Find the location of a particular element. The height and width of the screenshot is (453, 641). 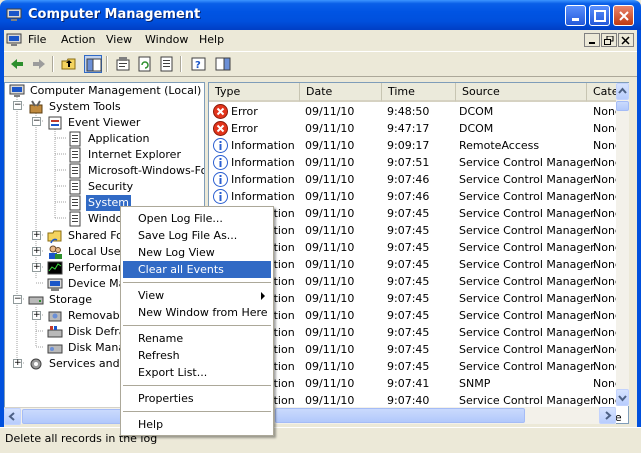

tree-item-label: Performan is located at coordinates (96, 267).